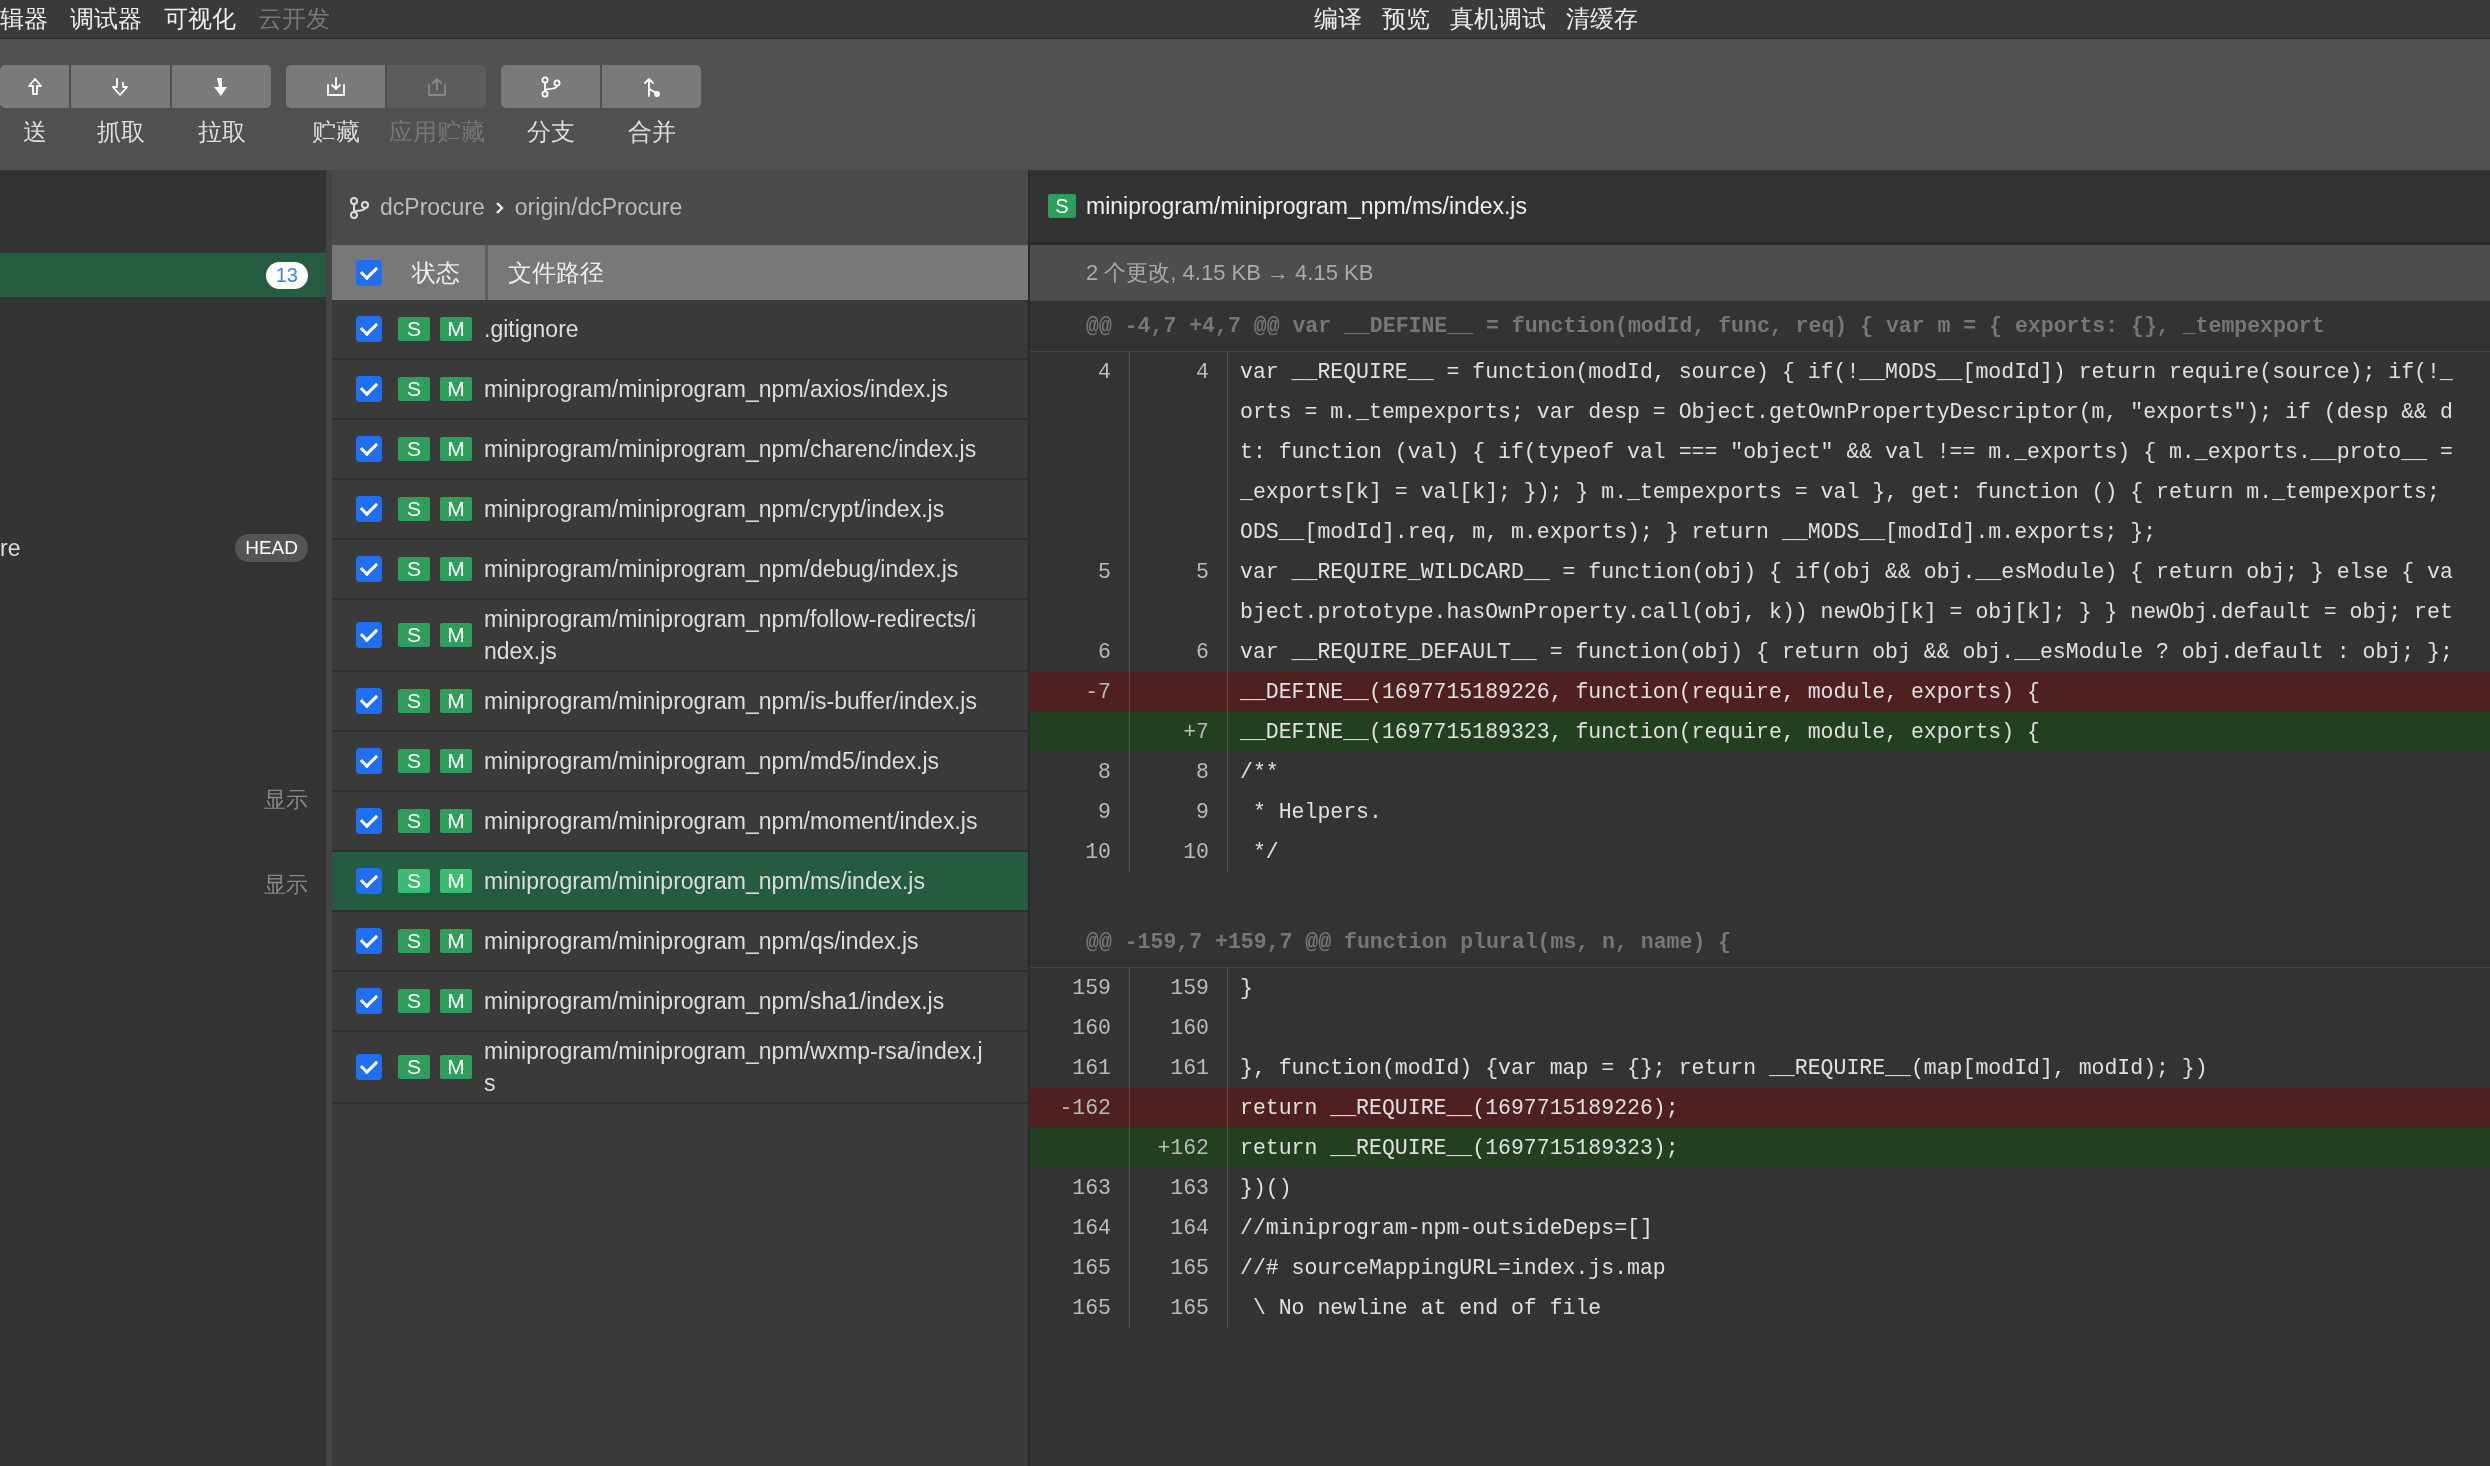  Describe the element at coordinates (1104, 372) in the screenshot. I see `line-number: 4` at that location.